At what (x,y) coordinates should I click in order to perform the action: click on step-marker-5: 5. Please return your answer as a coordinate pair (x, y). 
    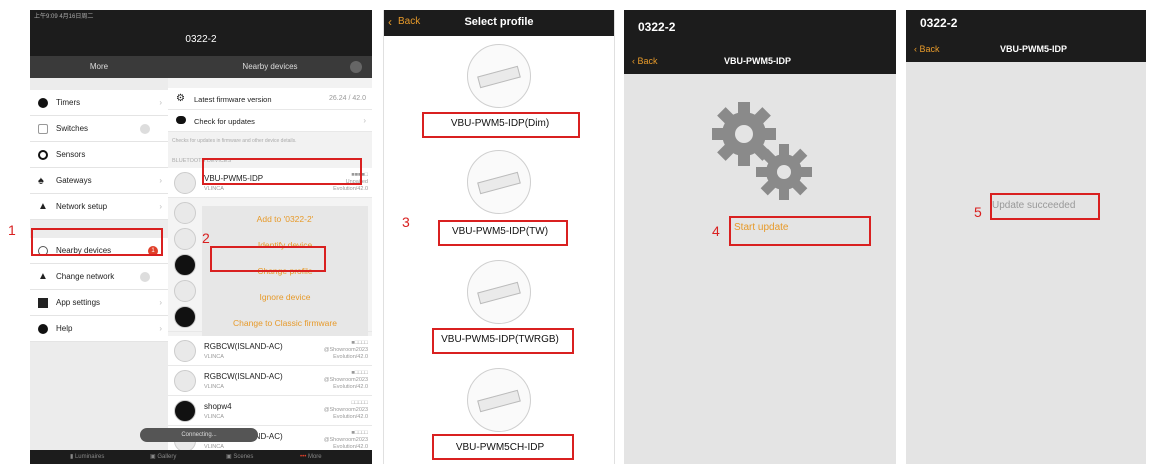
    Looking at the image, I should click on (978, 212).